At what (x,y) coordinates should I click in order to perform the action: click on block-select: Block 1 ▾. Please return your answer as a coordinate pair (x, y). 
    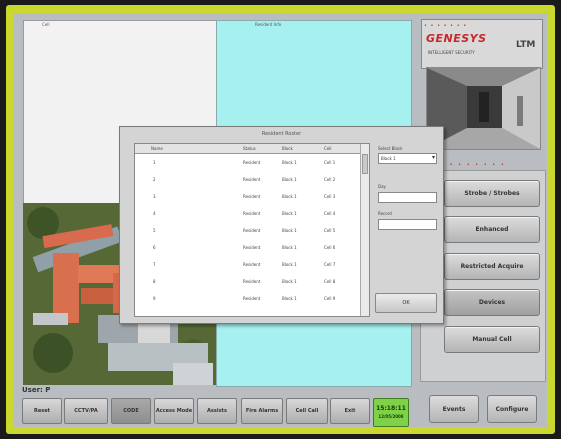
    Looking at the image, I should click on (407, 158).